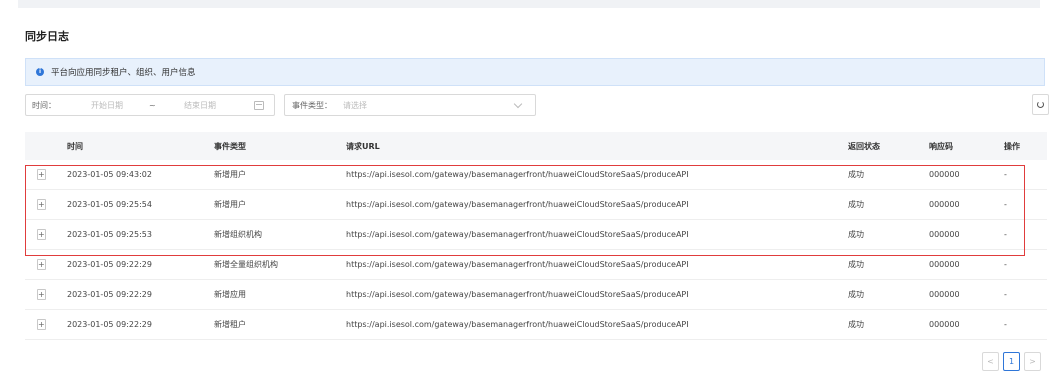 This screenshot has width=1052, height=372. Describe the element at coordinates (1012, 146) in the screenshot. I see `column-header-action: 操作` at that location.